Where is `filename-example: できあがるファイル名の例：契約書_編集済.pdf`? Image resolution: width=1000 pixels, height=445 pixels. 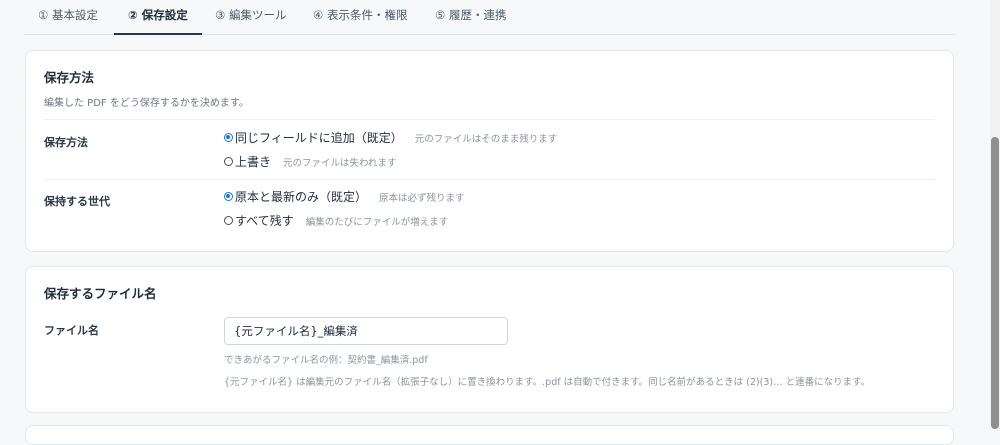
filename-example: できあがるファイル名の例：契約書_編集済.pdf is located at coordinates (326, 360).